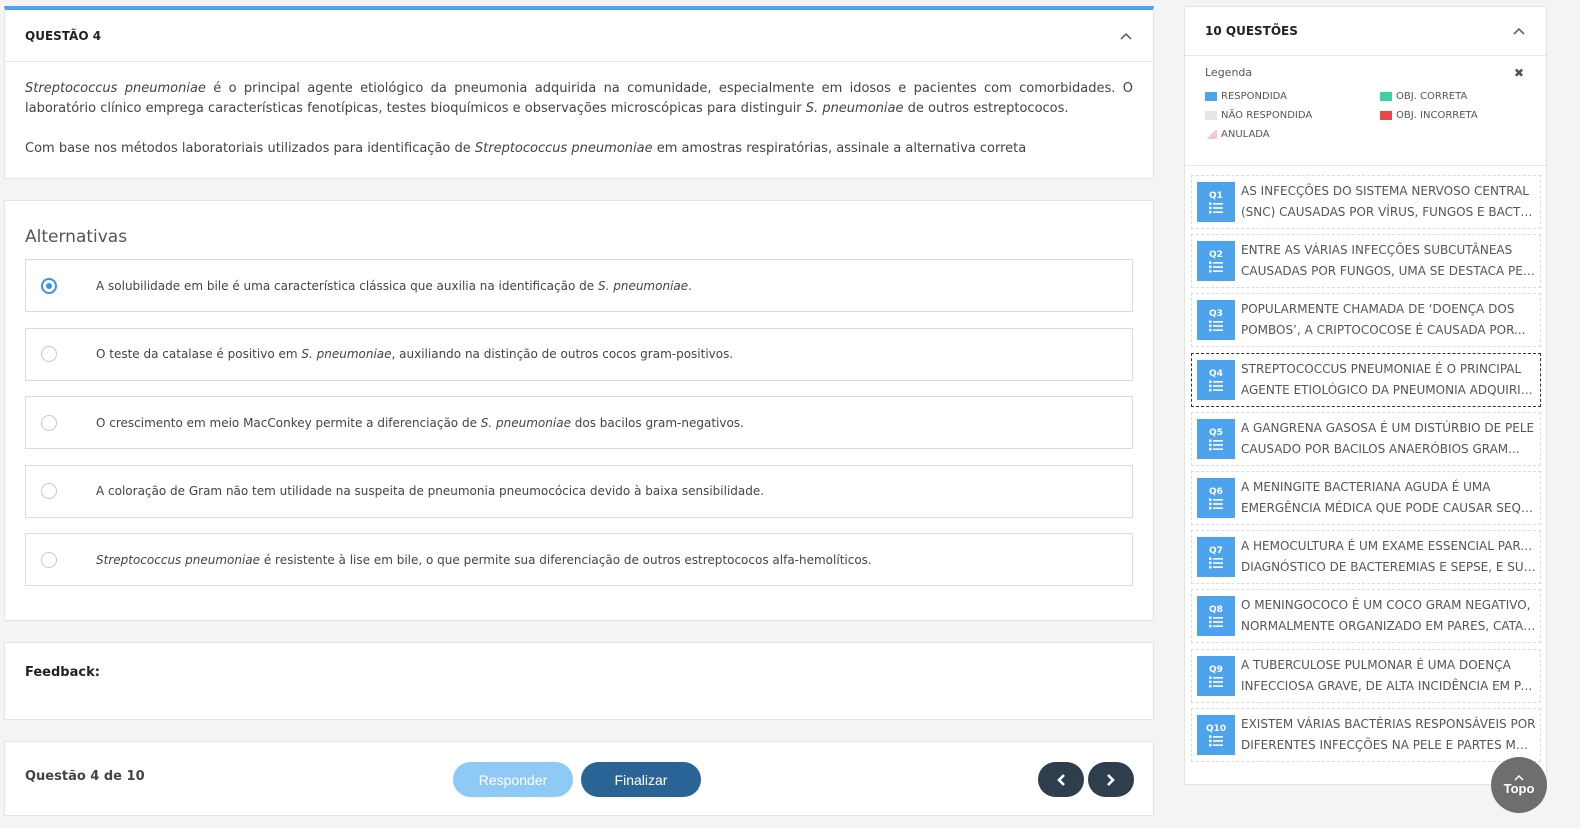  Describe the element at coordinates (1519, 785) in the screenshot. I see `back-to-top-button: Topo` at that location.